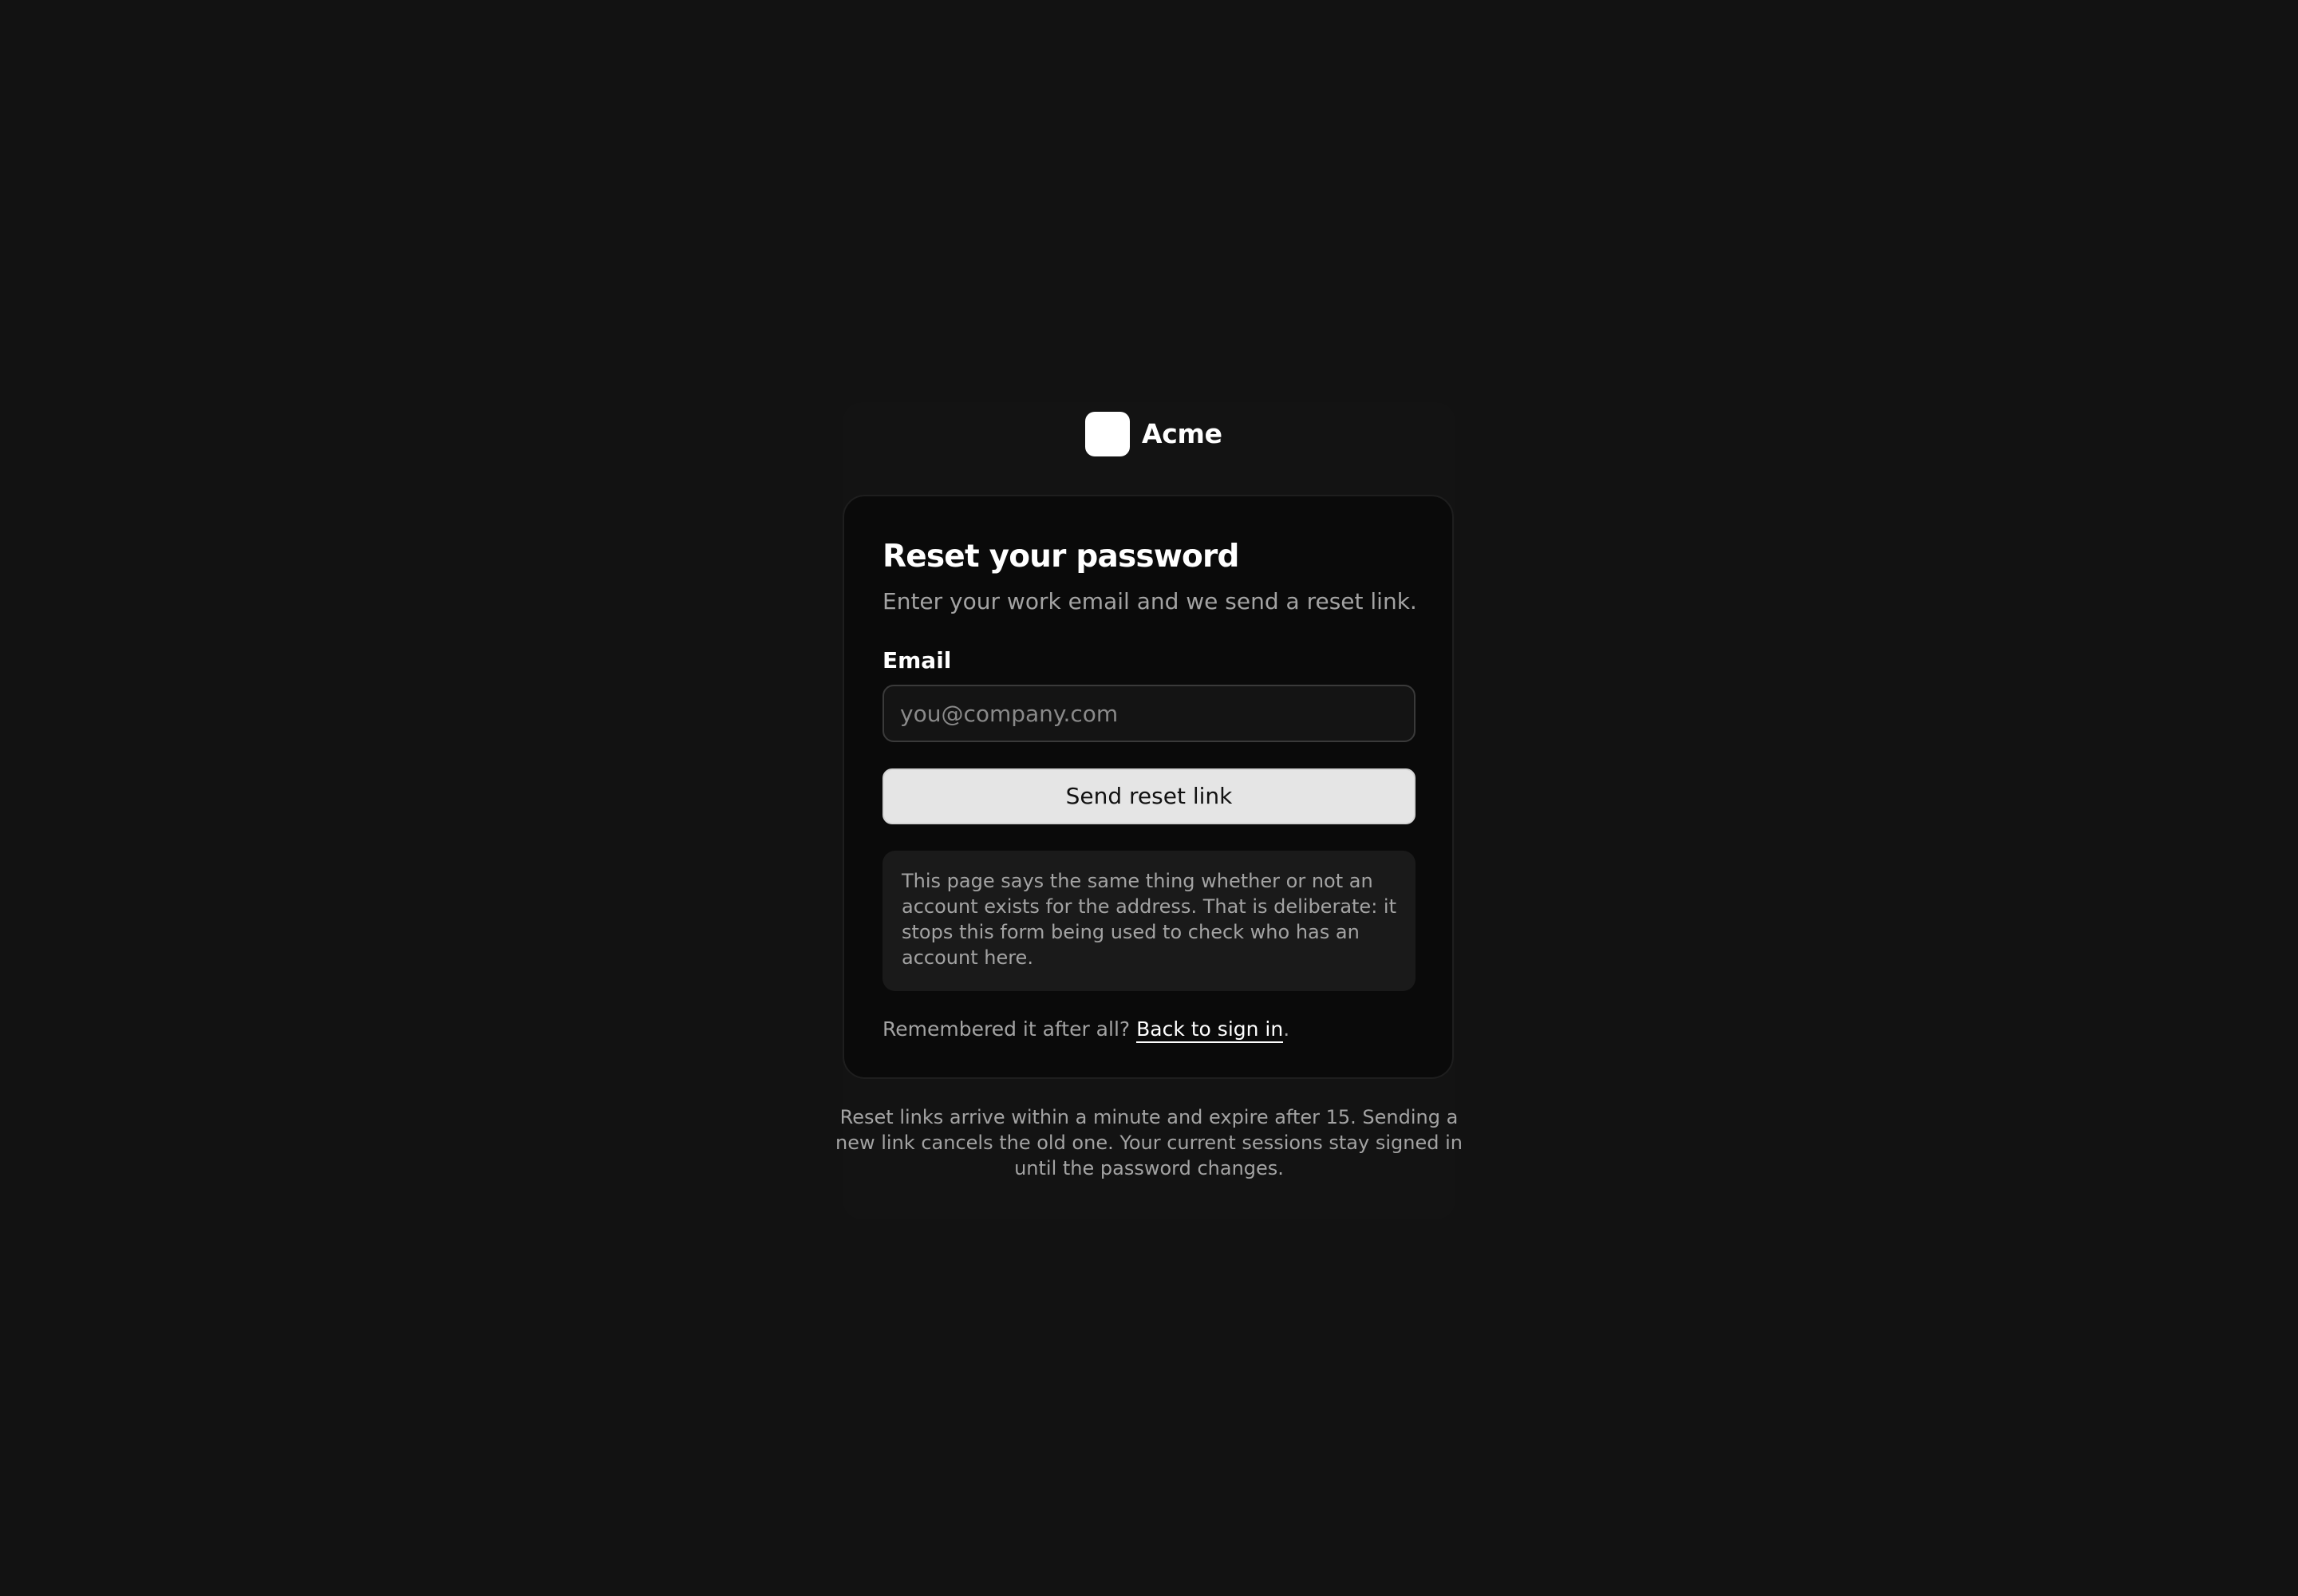  Describe the element at coordinates (917, 660) in the screenshot. I see `email-label: Email` at that location.